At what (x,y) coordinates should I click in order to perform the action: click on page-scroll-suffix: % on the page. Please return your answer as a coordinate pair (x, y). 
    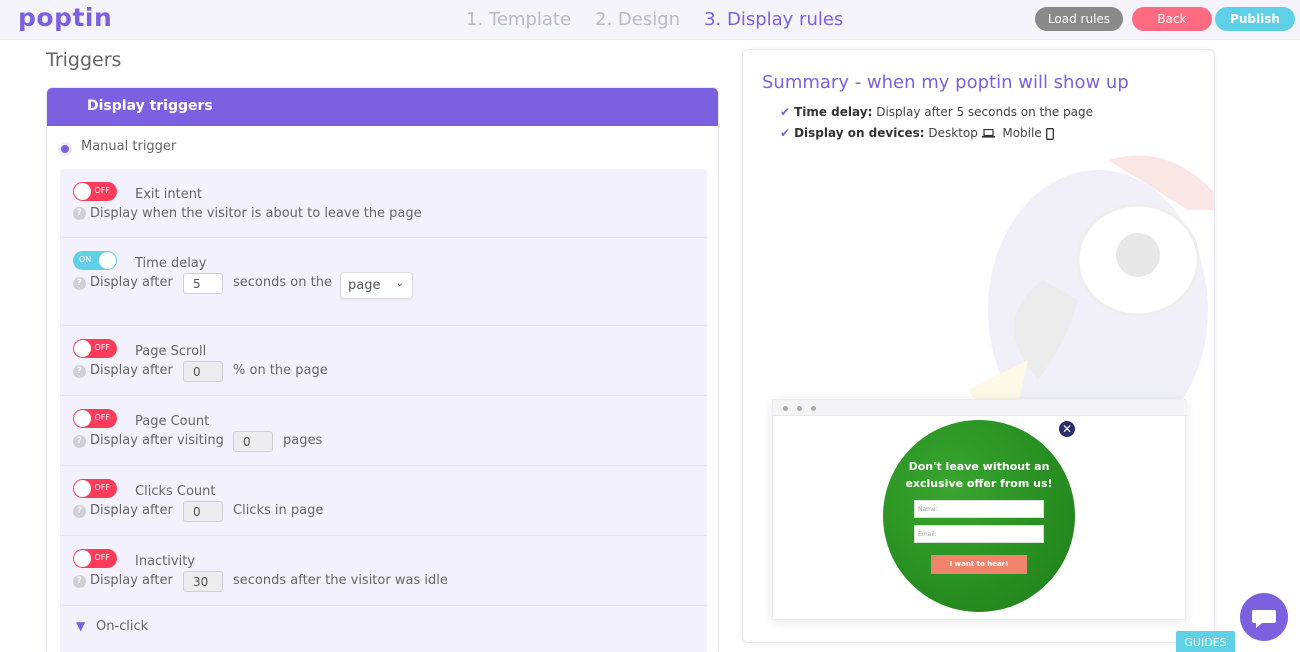
    Looking at the image, I should click on (280, 370).